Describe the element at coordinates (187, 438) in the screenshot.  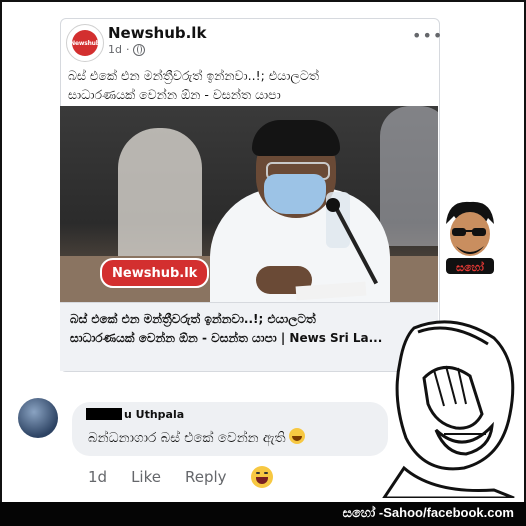
I see `comment-text-body: බන්ධනාගාර බස් එකේ වෙන්න ඇති` at that location.